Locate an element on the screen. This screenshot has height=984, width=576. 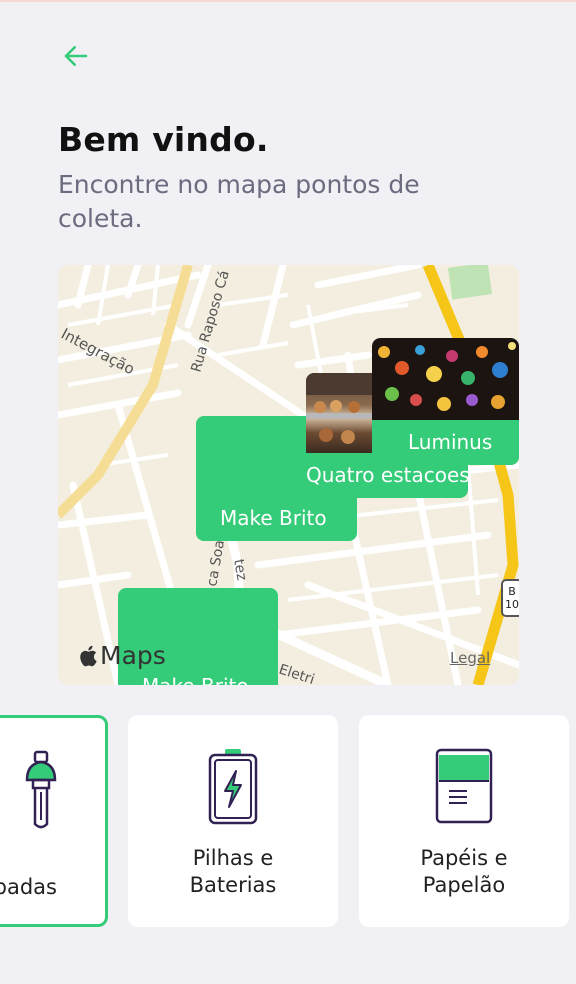
legal-link: Legal is located at coordinates (470, 658).